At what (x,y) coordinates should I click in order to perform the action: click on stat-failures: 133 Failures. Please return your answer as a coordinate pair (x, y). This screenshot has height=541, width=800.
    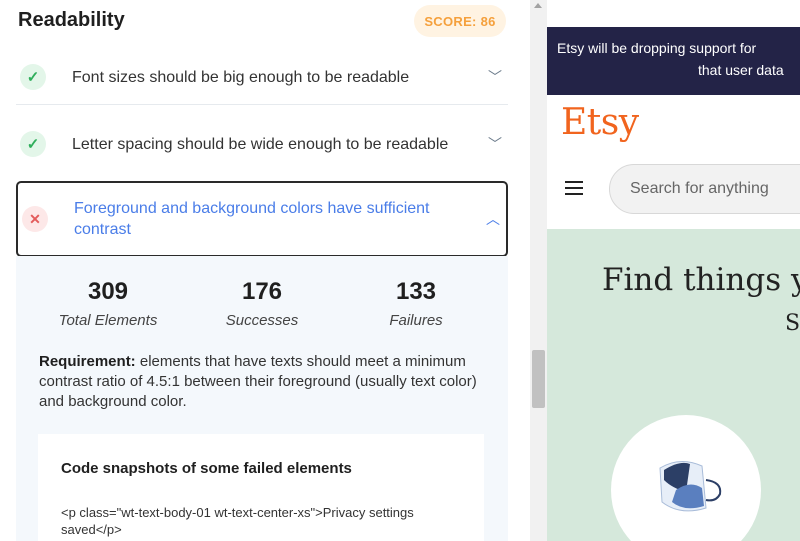
    Looking at the image, I should click on (416, 303).